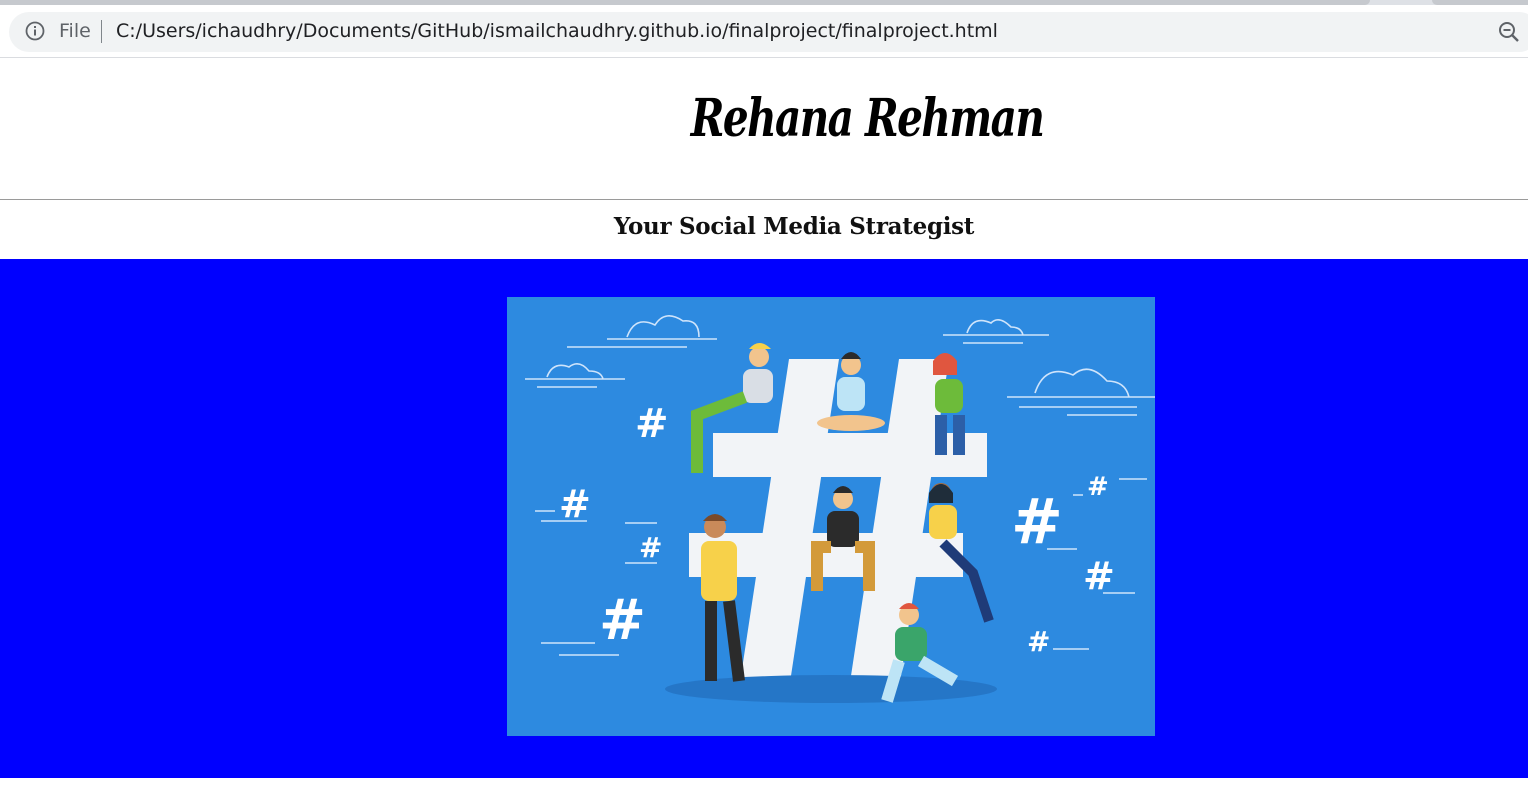 The width and height of the screenshot is (1528, 804). What do you see at coordinates (35, 31) in the screenshot?
I see `info-icon` at bounding box center [35, 31].